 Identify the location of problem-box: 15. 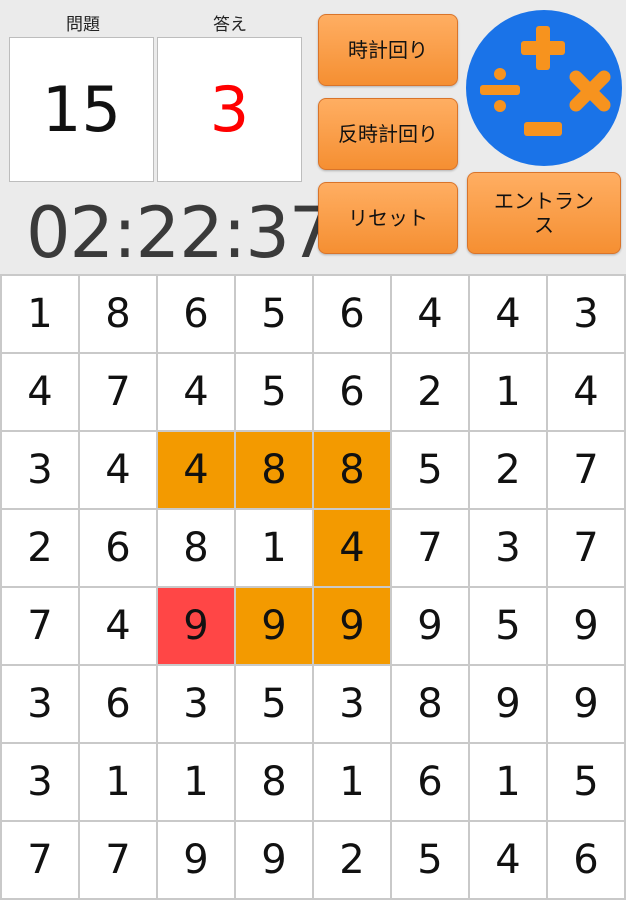
(81, 109).